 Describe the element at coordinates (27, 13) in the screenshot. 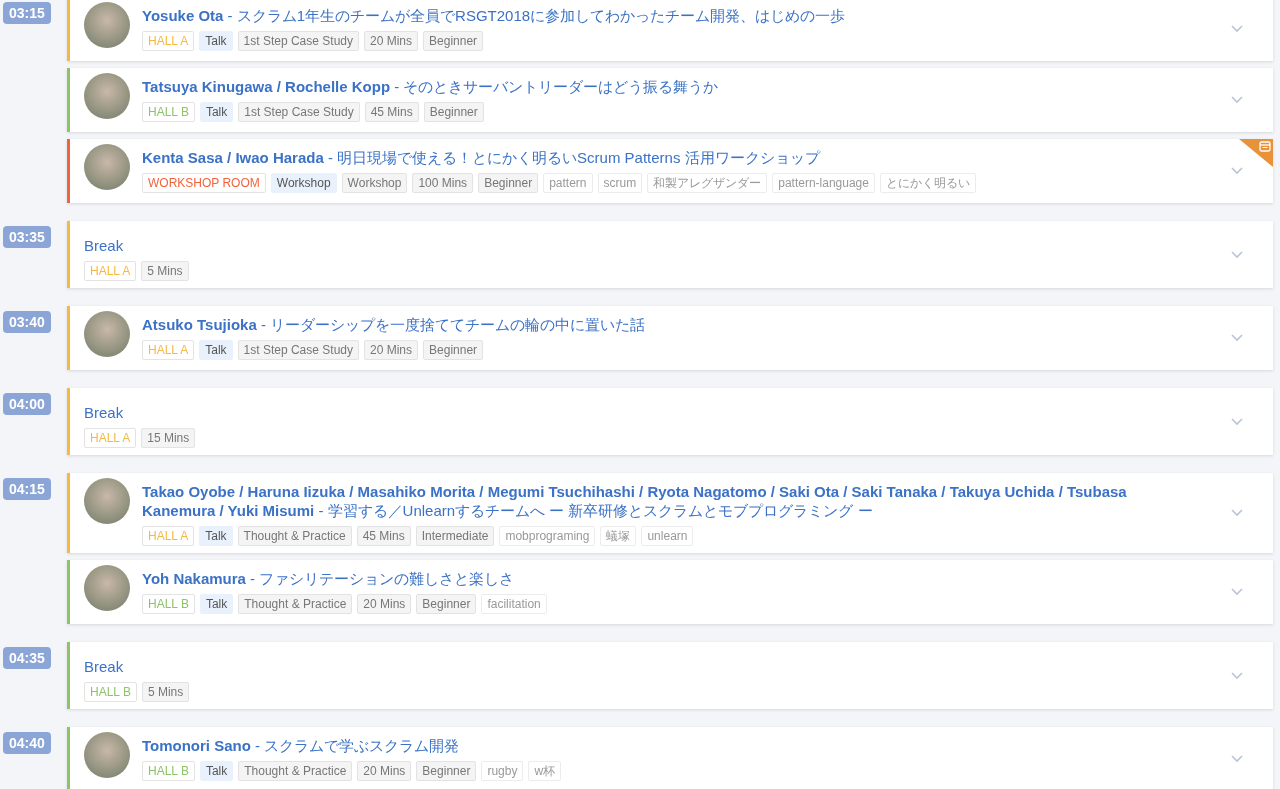

I see `time-label: 03:15` at that location.